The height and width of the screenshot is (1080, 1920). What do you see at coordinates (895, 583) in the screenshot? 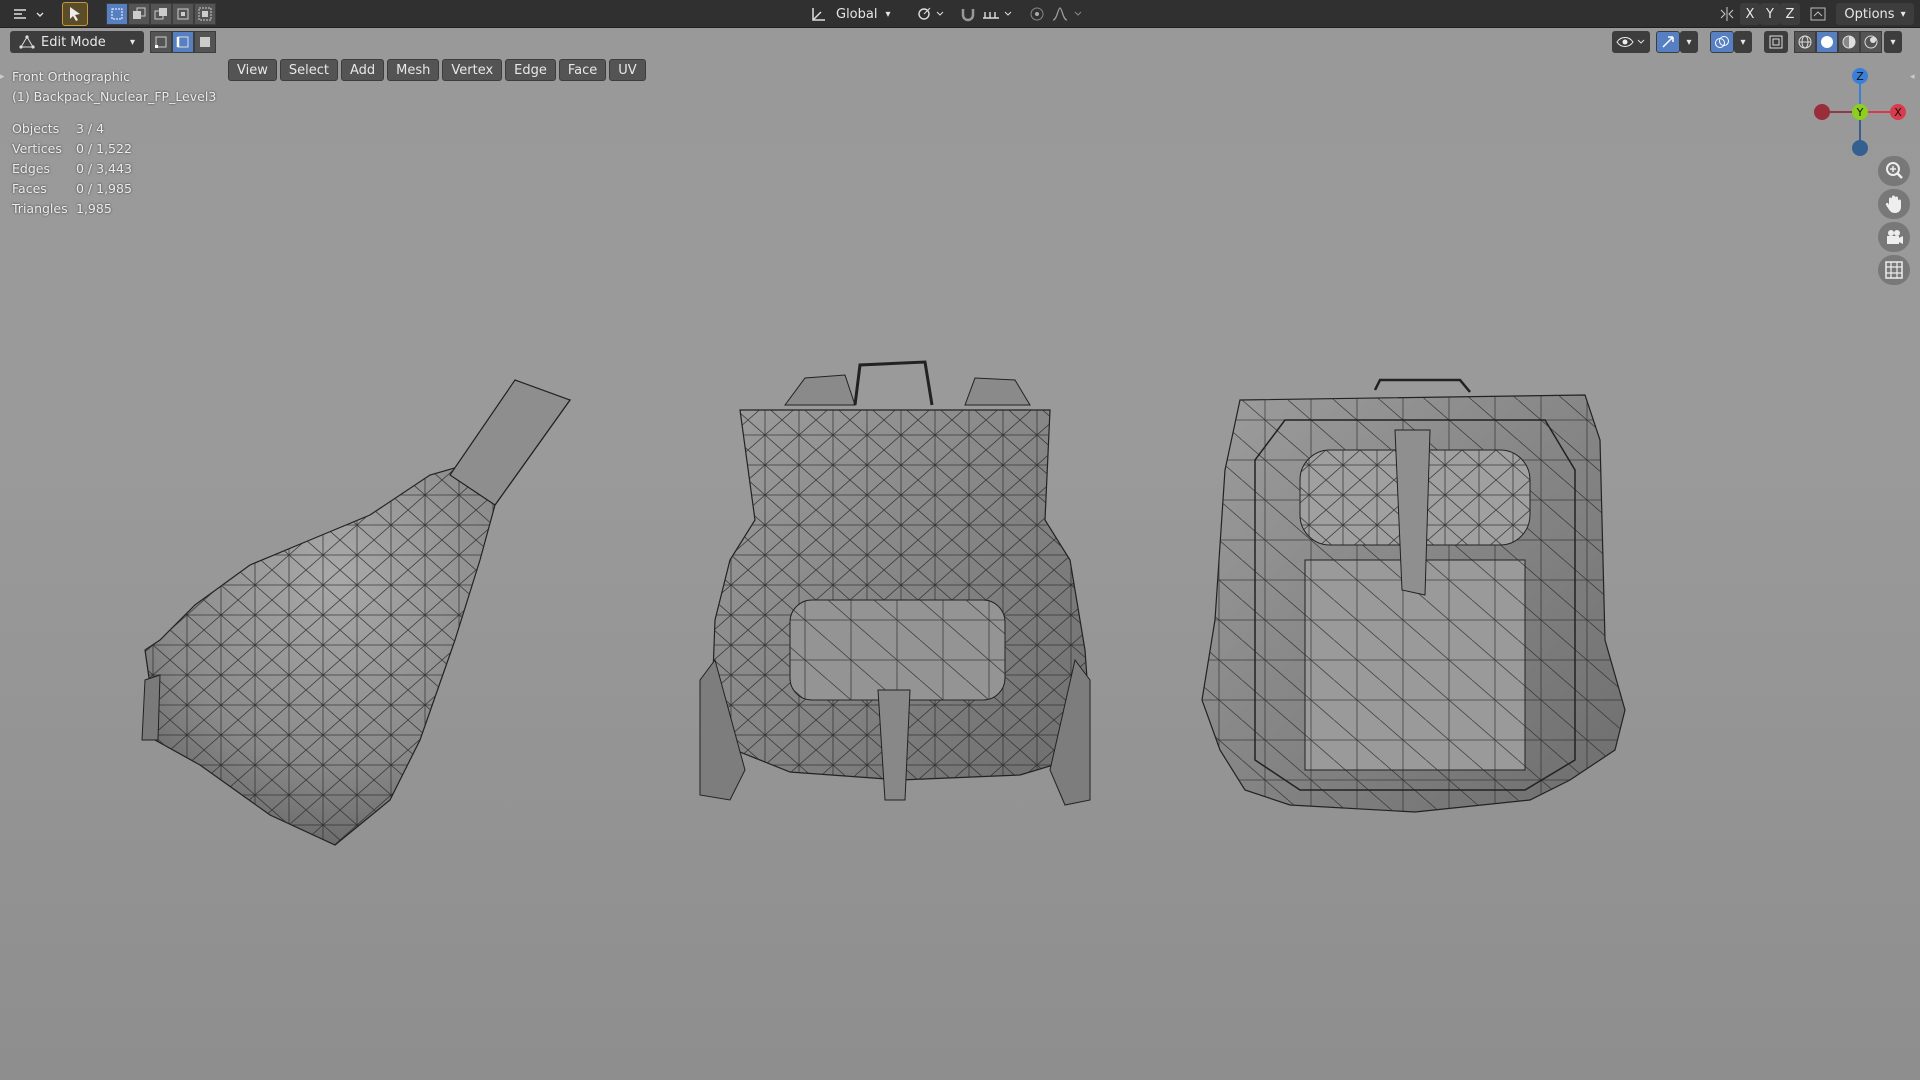
I see `backpack-back-mesh` at bounding box center [895, 583].